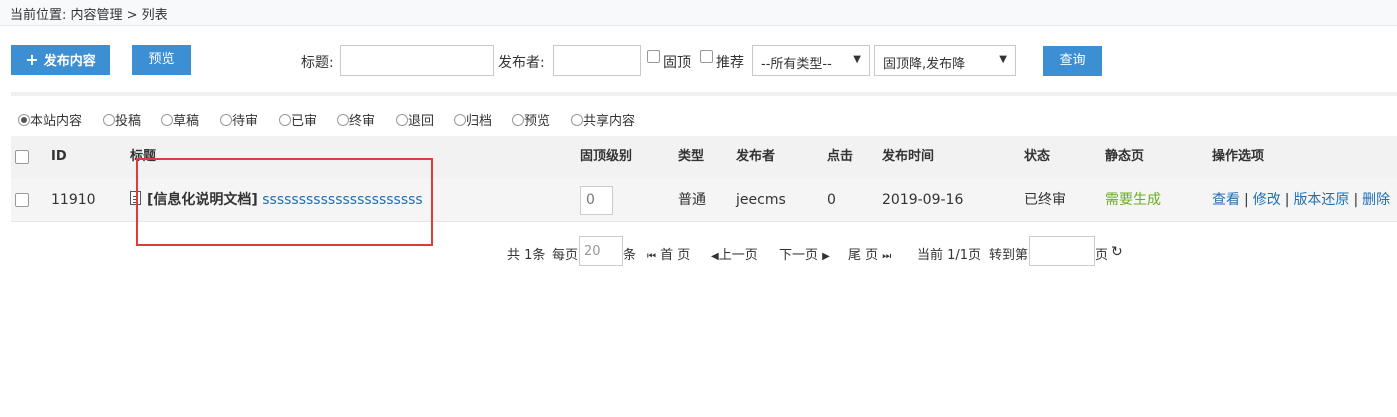 This screenshot has height=417, width=1397. Describe the element at coordinates (1321, 200) in the screenshot. I see `restore-version-link: 版本还原` at that location.